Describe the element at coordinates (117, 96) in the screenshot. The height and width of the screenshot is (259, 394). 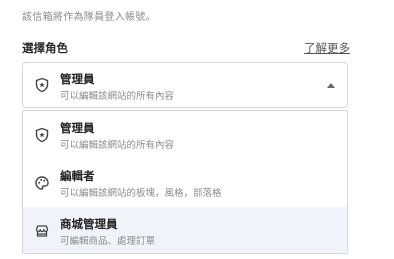
I see `selected-role-description: 可以編輯該網站的所有內容` at that location.